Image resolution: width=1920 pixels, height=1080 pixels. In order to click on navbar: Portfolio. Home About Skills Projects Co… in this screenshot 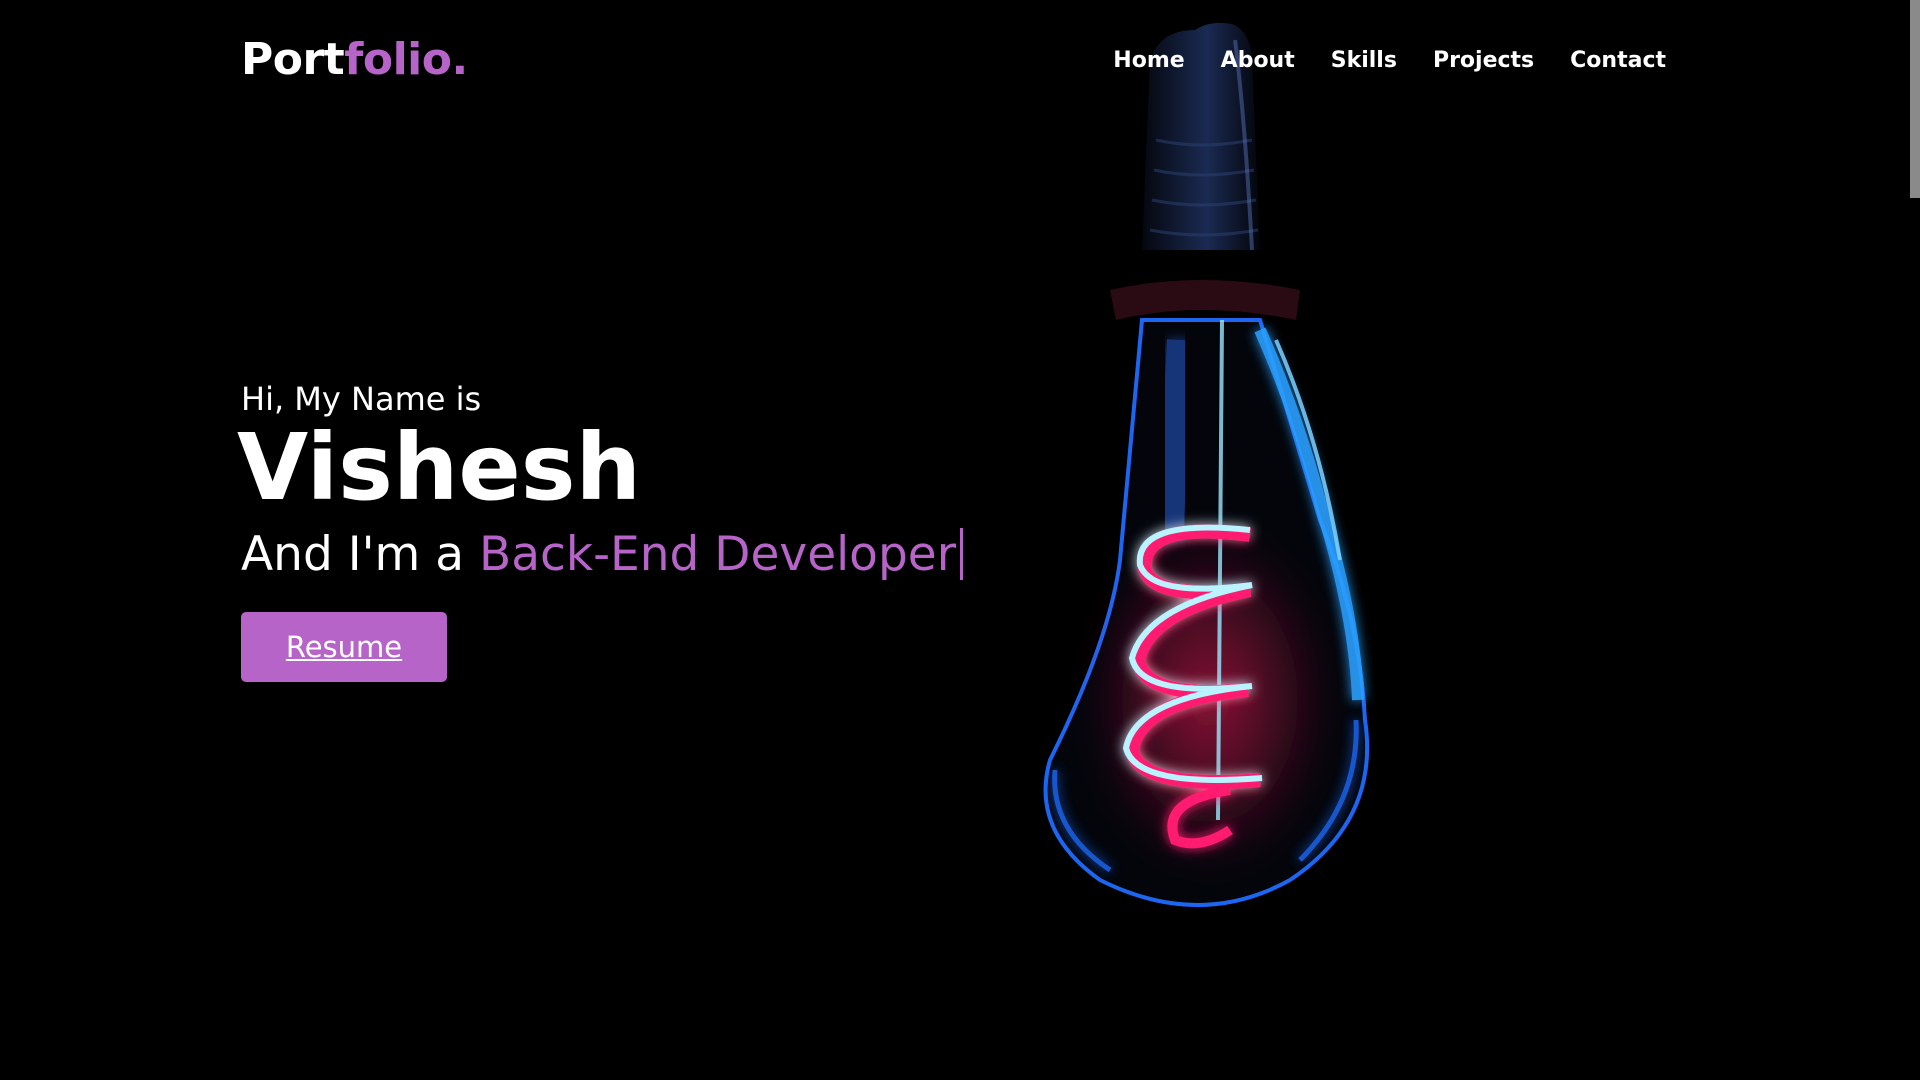, I will do `click(954, 62)`.